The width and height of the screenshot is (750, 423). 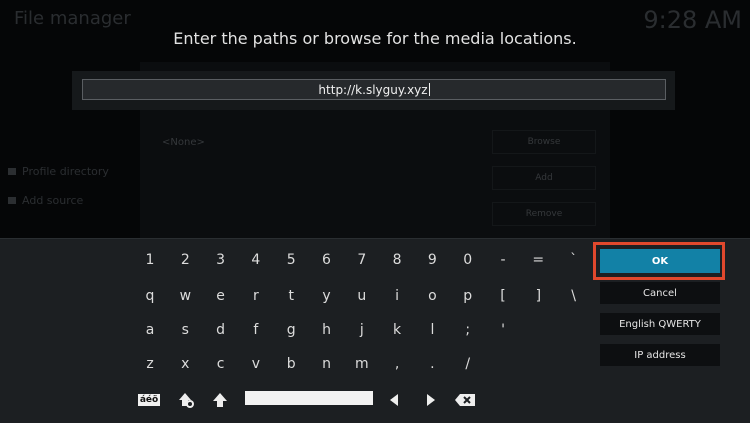 I want to click on browse-button-bg: Browse, so click(x=544, y=142).